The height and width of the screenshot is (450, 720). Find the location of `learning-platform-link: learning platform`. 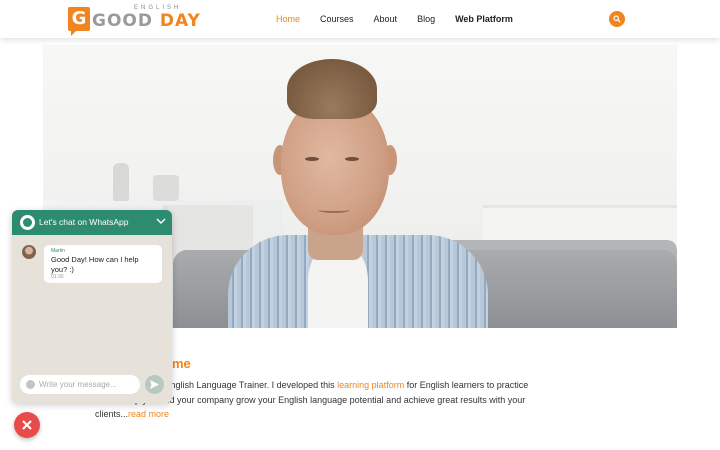

learning-platform-link: learning platform is located at coordinates (370, 385).